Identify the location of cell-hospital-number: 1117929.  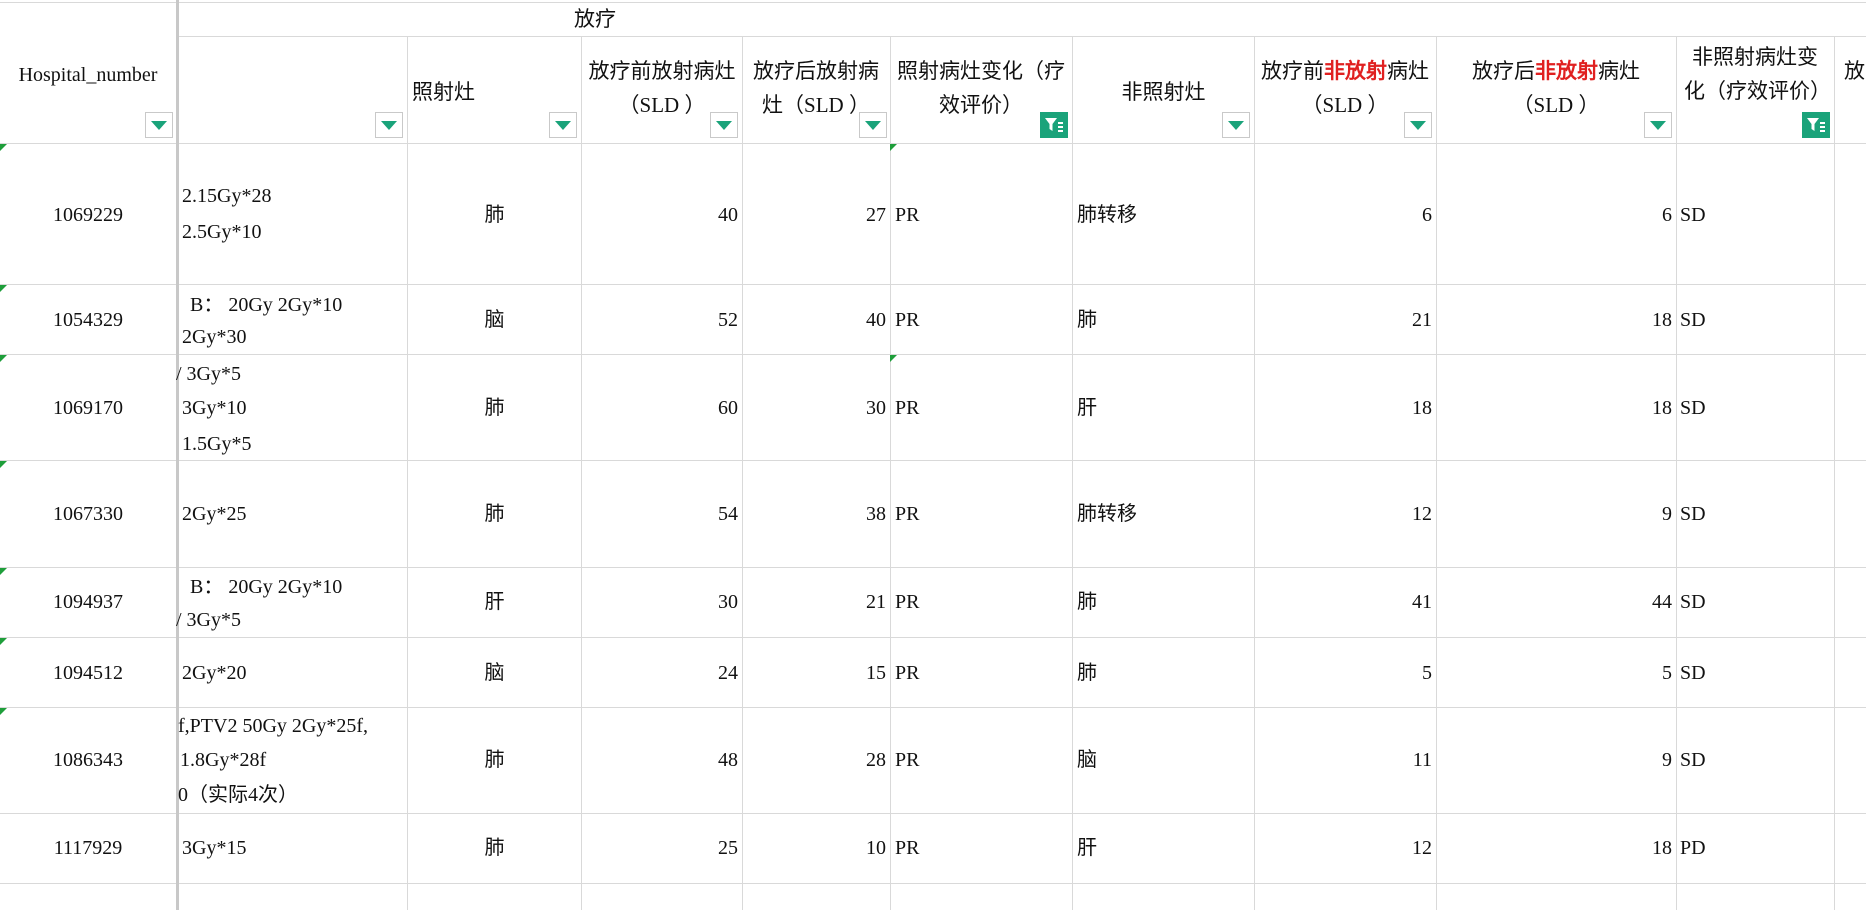
(88, 848).